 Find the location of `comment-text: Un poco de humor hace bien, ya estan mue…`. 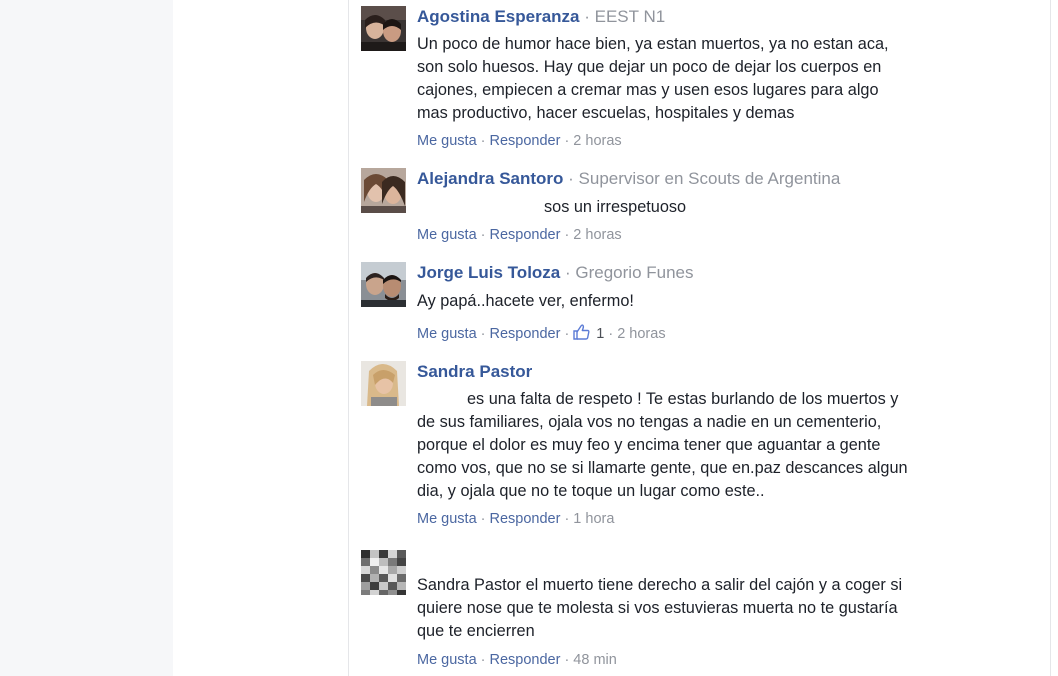

comment-text: Un poco de humor hace bien, ya estan mue… is located at coordinates (653, 78).